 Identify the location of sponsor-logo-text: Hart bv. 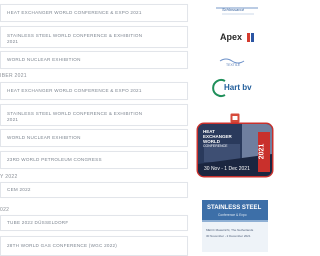
(238, 87).